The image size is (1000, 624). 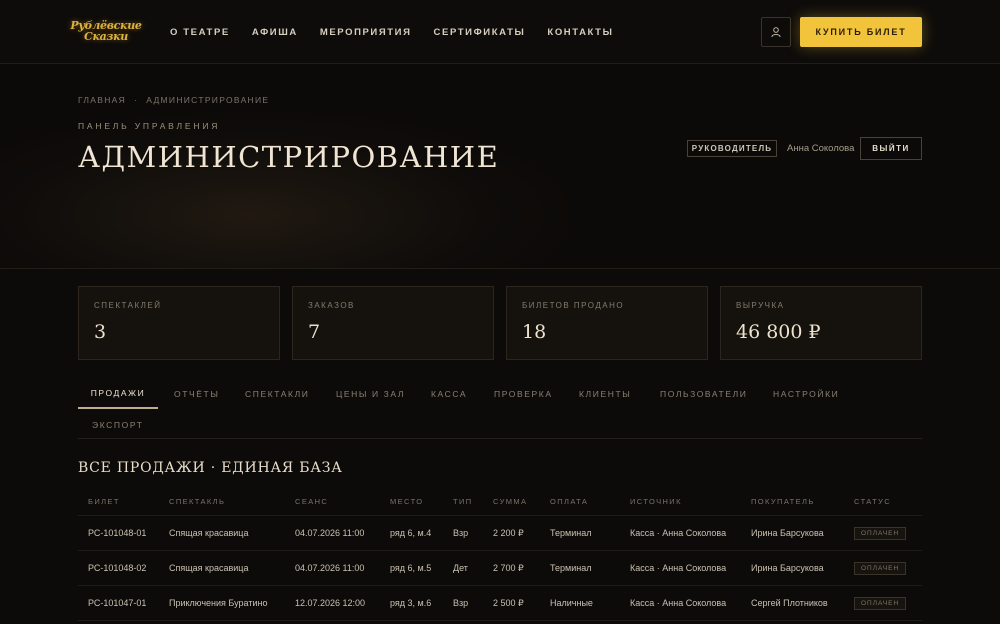 What do you see at coordinates (407, 501) in the screenshot?
I see `header-col-seat: МЕСТО` at bounding box center [407, 501].